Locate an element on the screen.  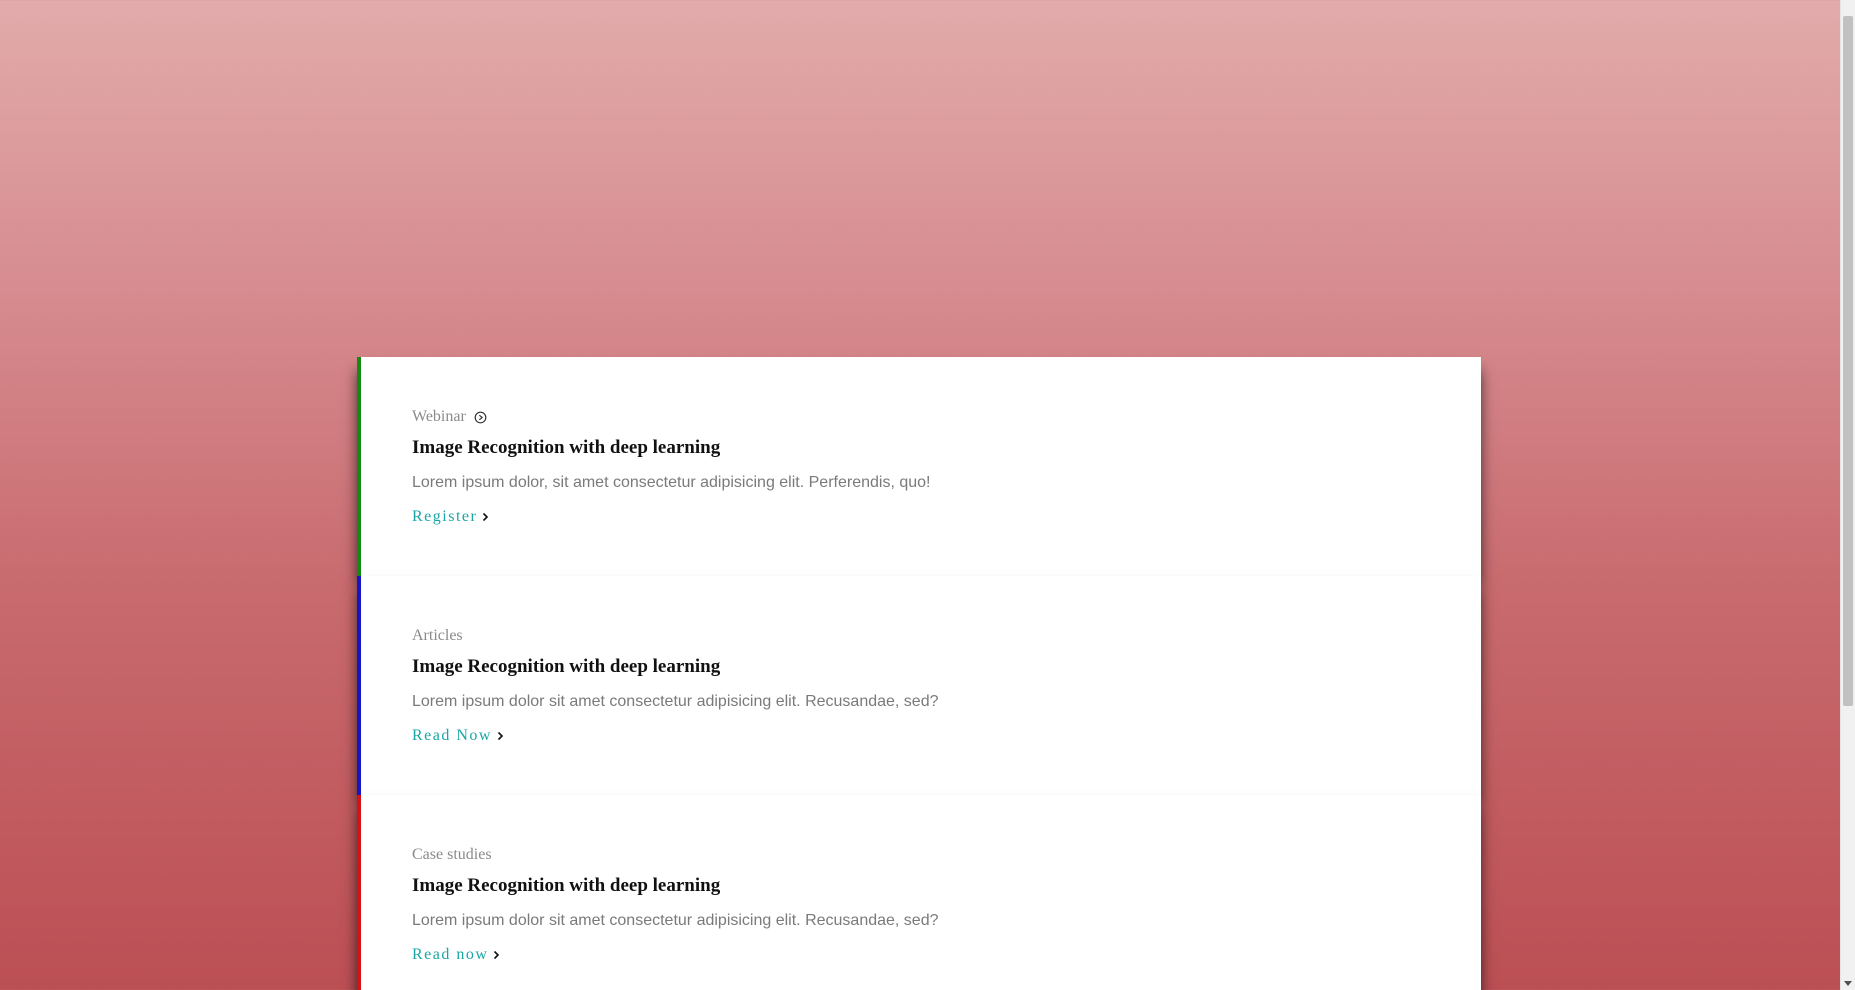
register-link: Register is located at coordinates (450, 517).